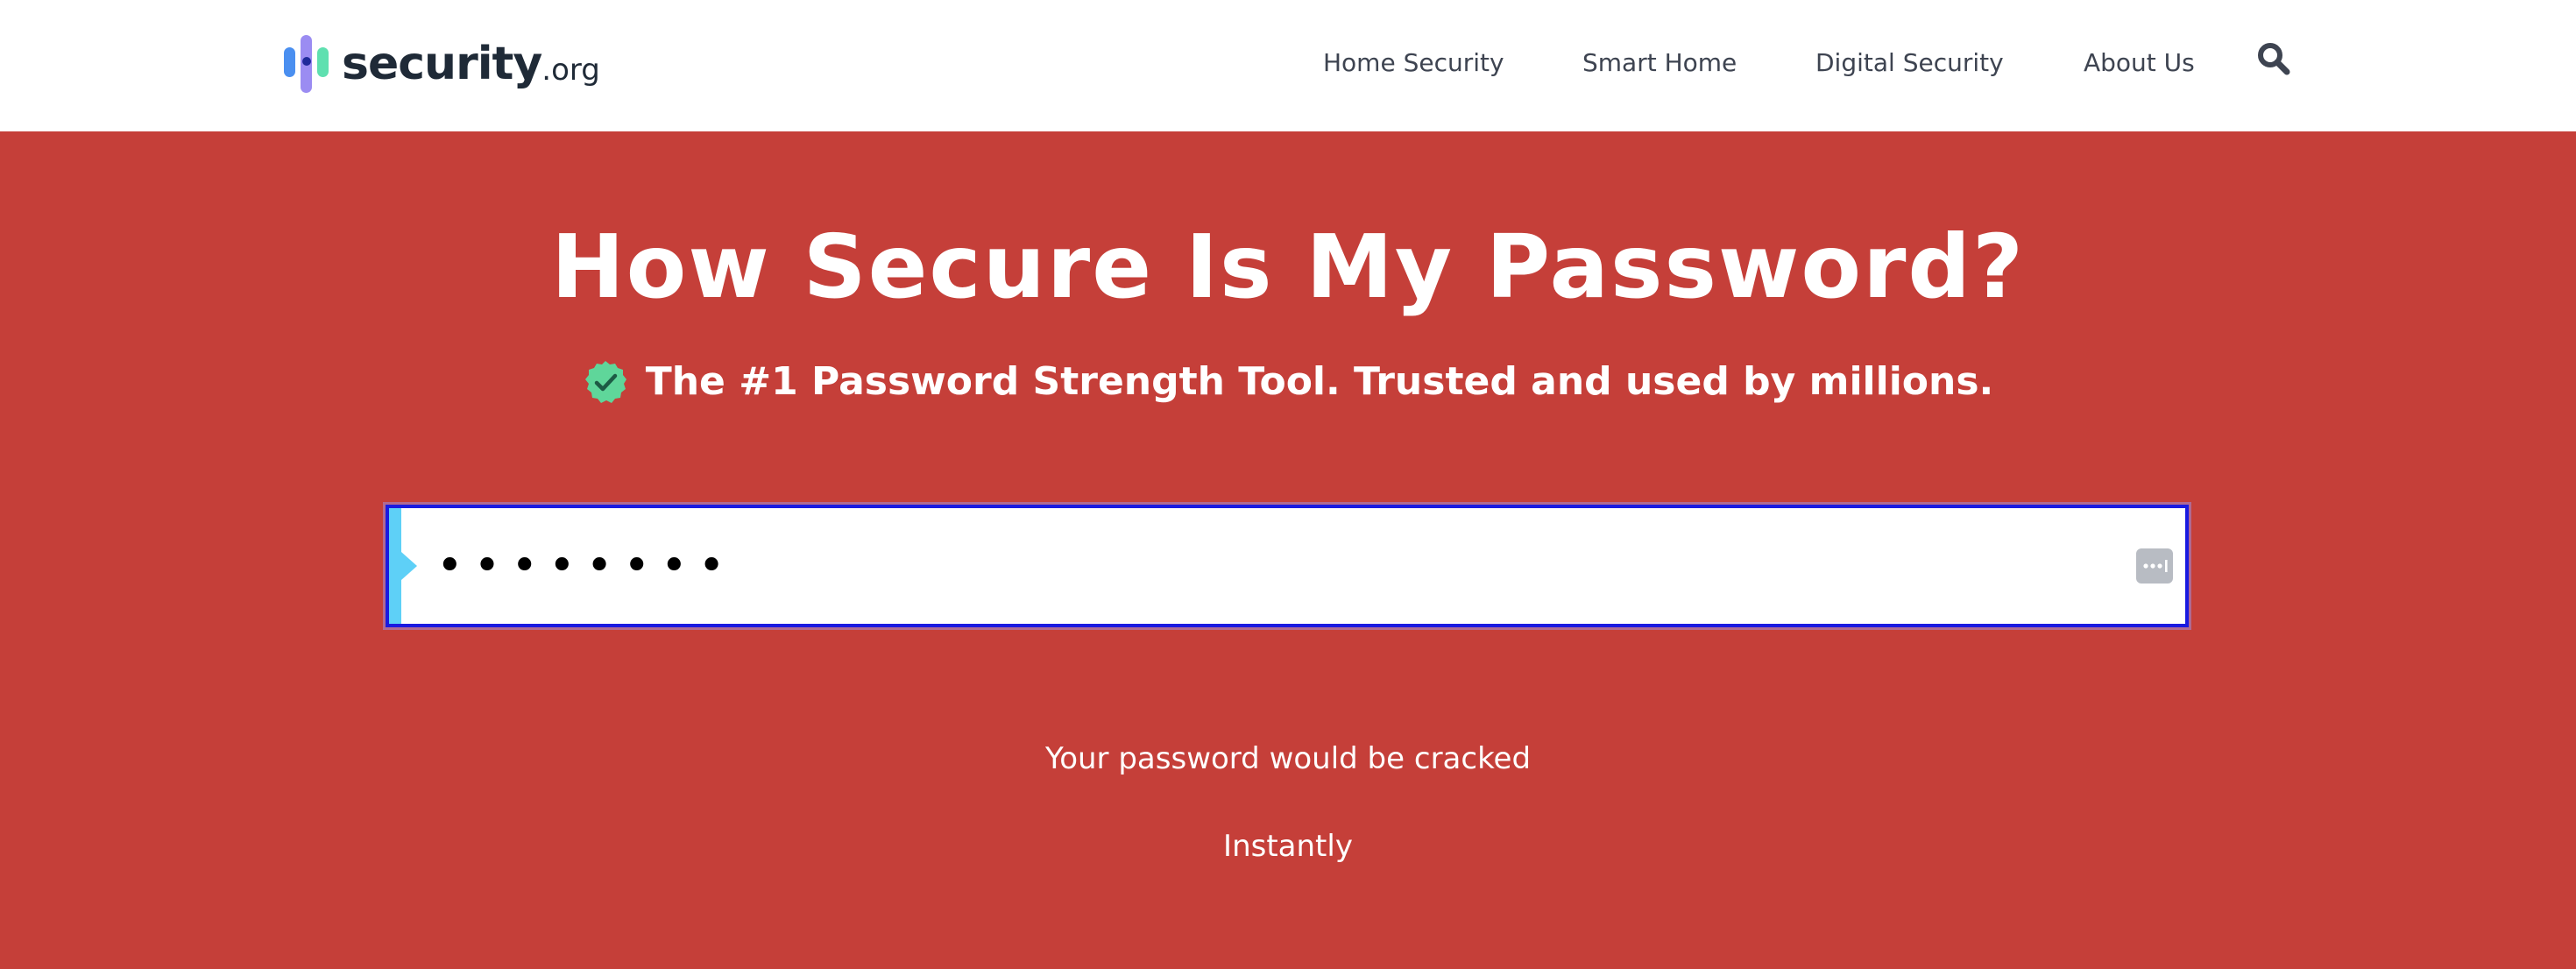 This screenshot has height=969, width=2576. What do you see at coordinates (395, 566) in the screenshot?
I see `input-accent-bar` at bounding box center [395, 566].